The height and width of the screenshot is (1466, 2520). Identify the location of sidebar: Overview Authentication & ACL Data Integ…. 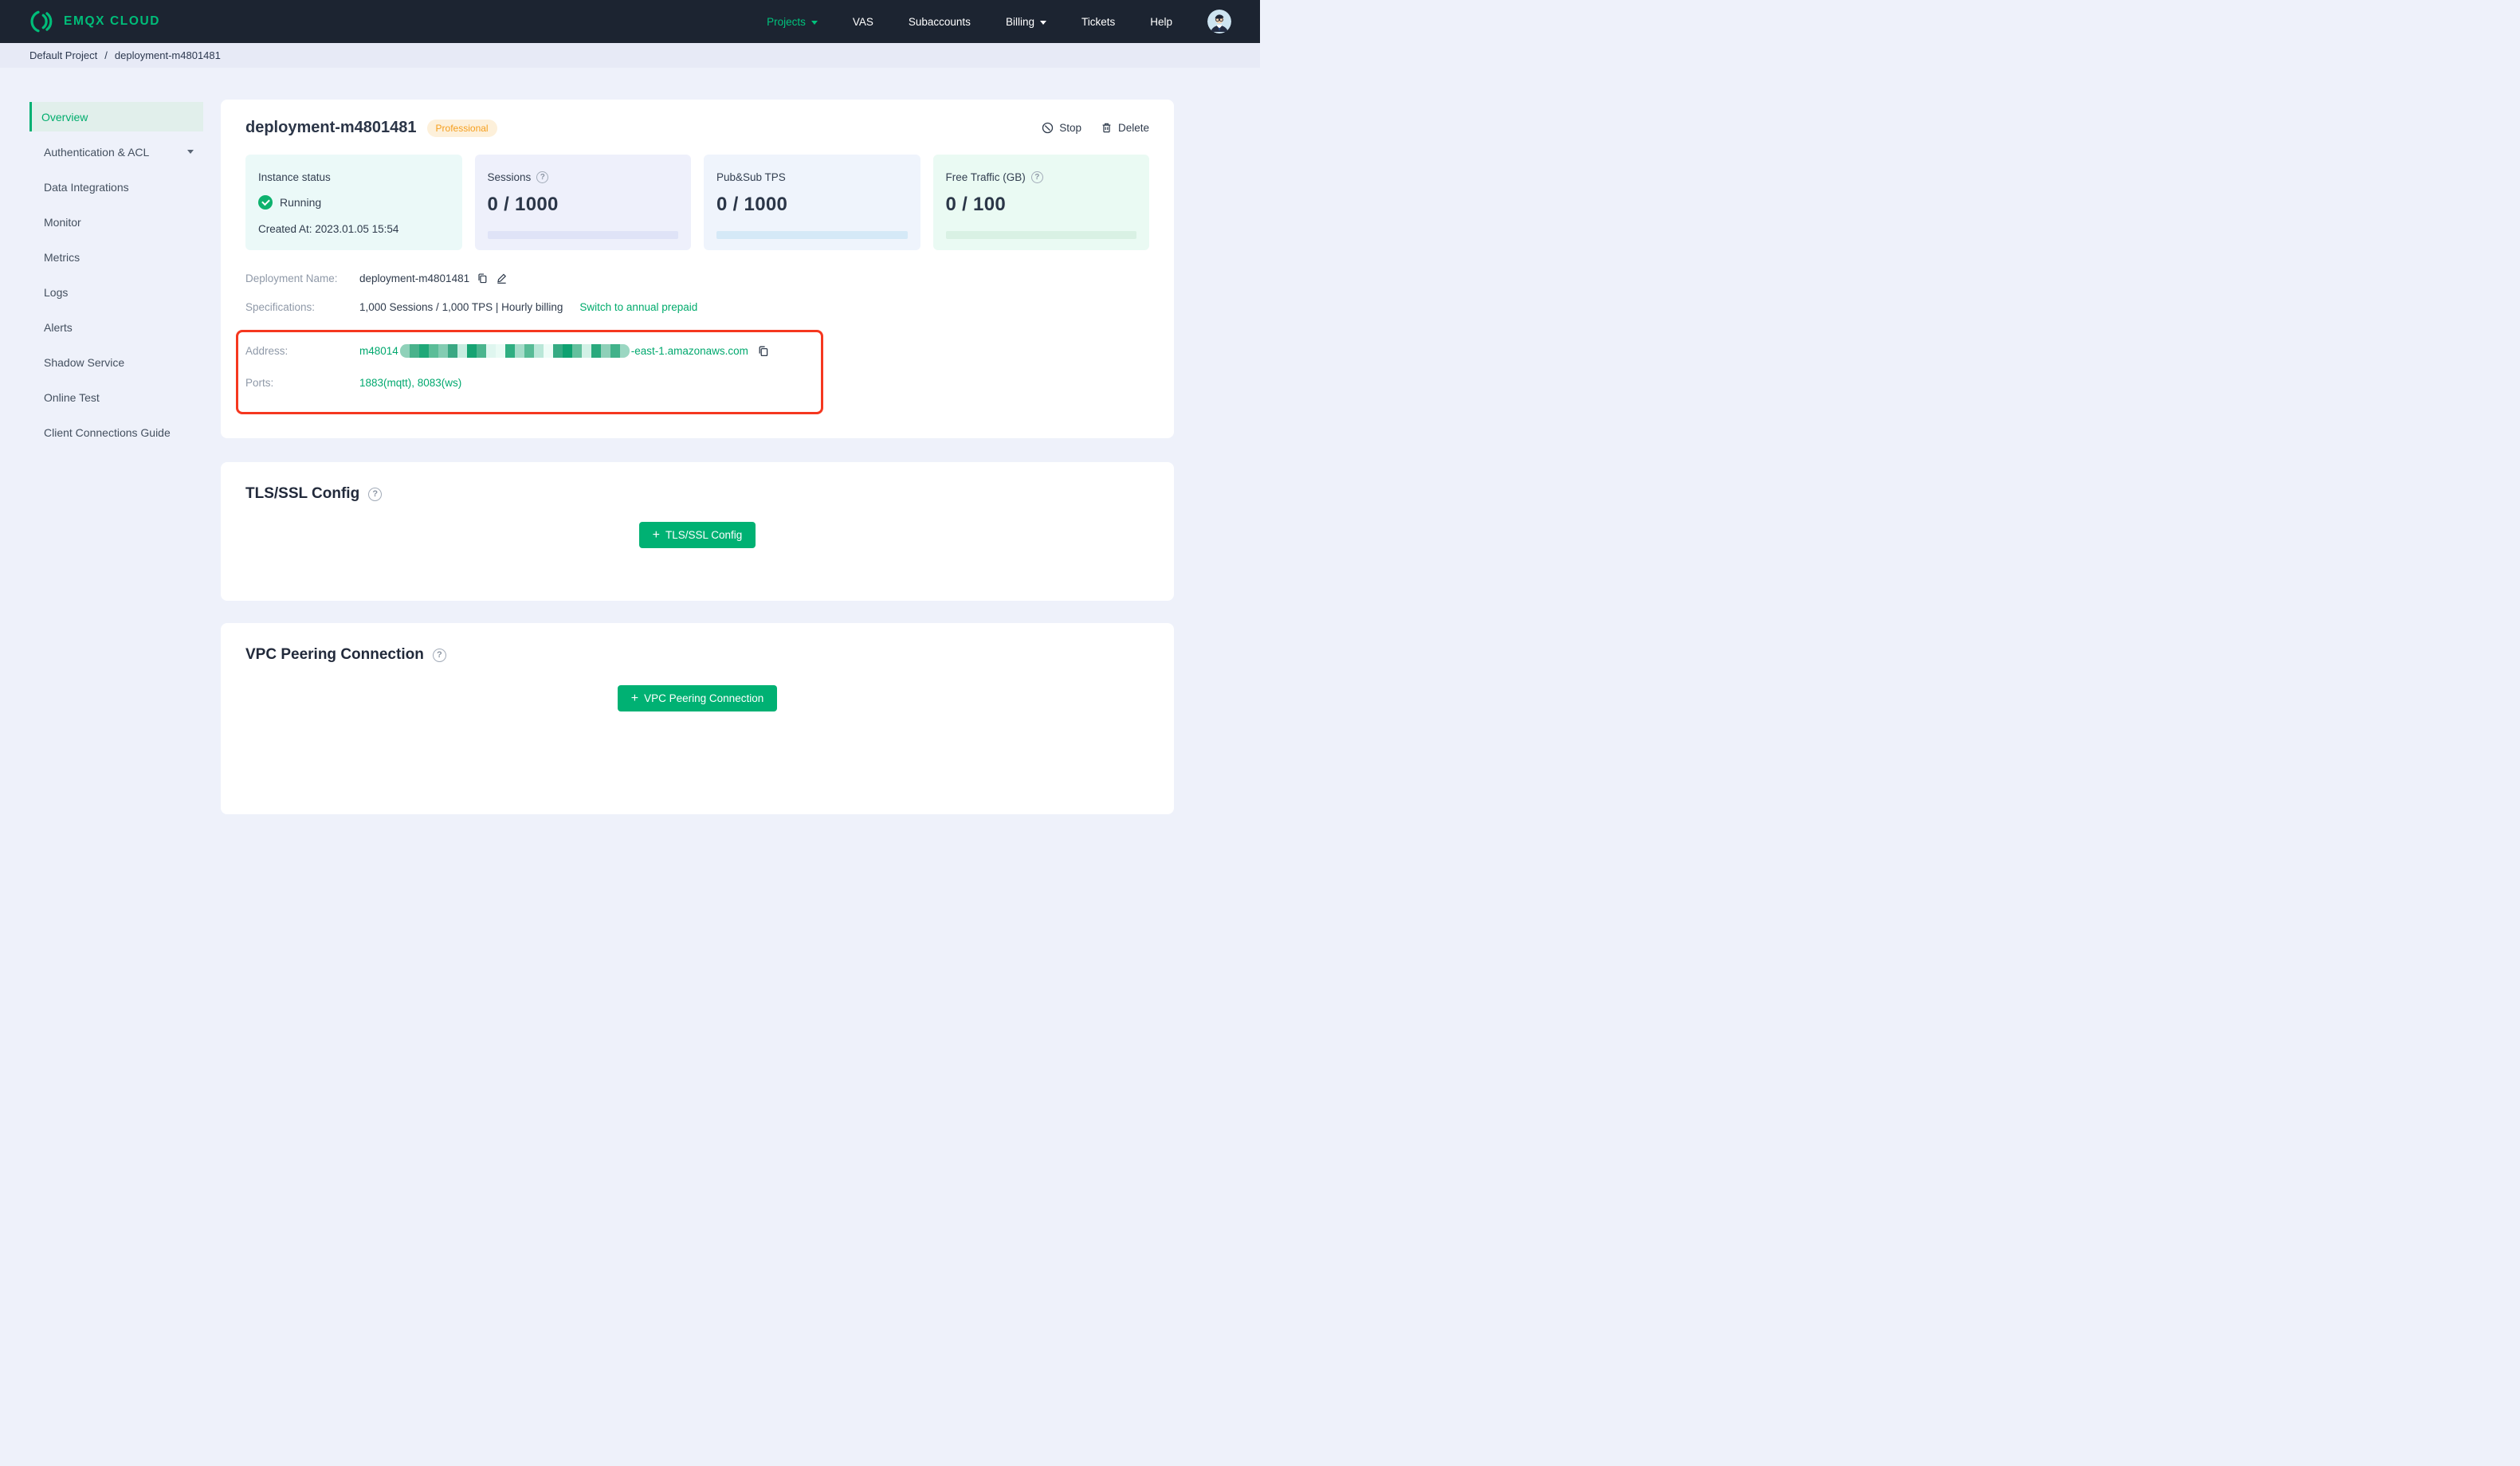
(110, 400).